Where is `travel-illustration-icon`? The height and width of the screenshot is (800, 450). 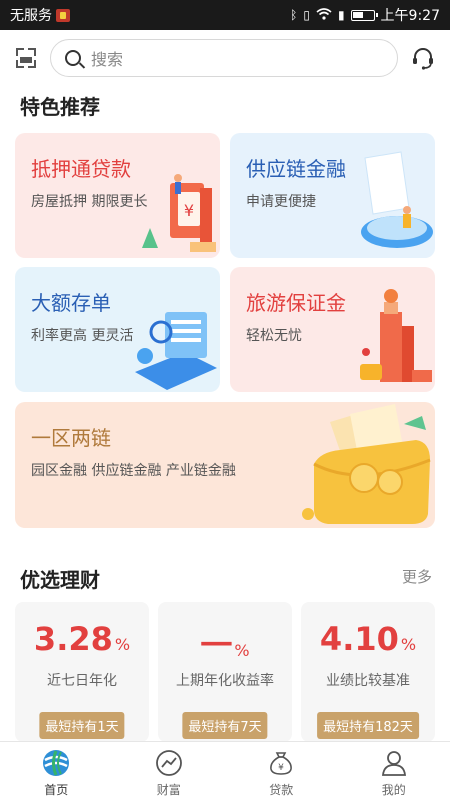 travel-illustration-icon is located at coordinates (396, 335).